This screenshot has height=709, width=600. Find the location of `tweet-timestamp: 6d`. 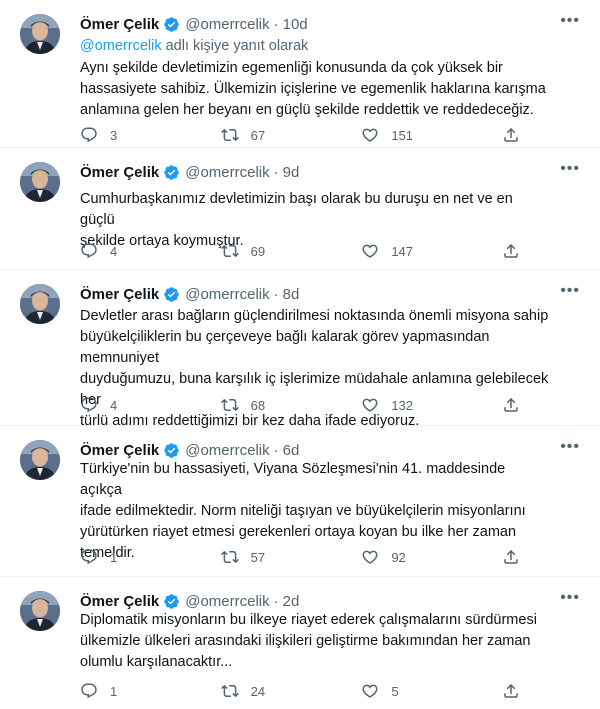

tweet-timestamp: 6d is located at coordinates (291, 450).